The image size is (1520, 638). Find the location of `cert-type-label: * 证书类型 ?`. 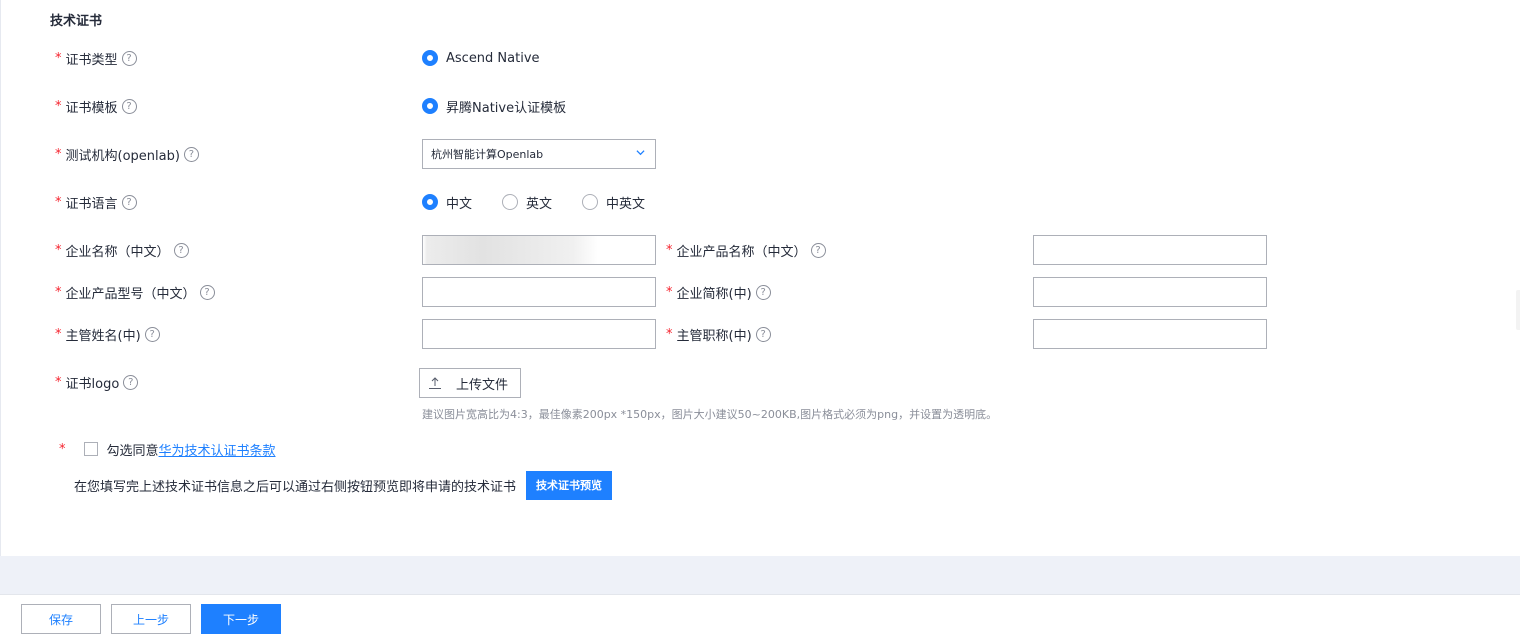

cert-type-label: * 证书类型 ? is located at coordinates (96, 58).